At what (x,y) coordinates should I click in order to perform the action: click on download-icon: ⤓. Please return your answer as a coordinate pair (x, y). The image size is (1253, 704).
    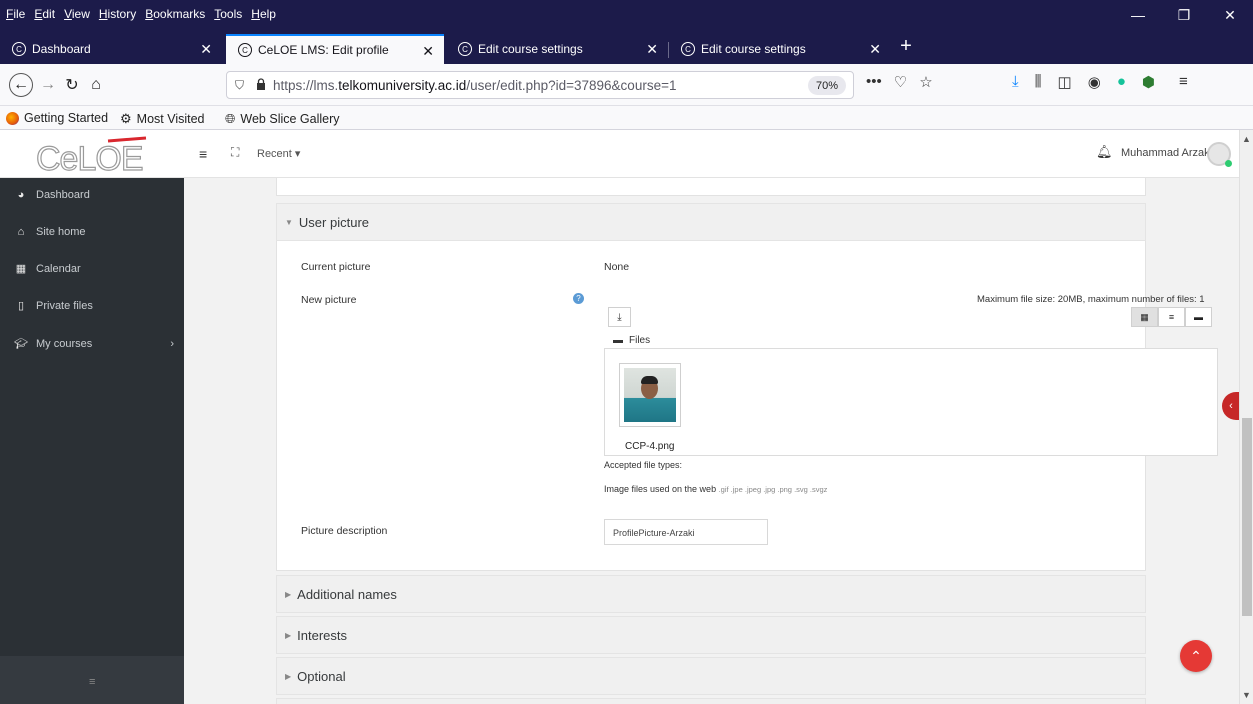
    Looking at the image, I should click on (1015, 82).